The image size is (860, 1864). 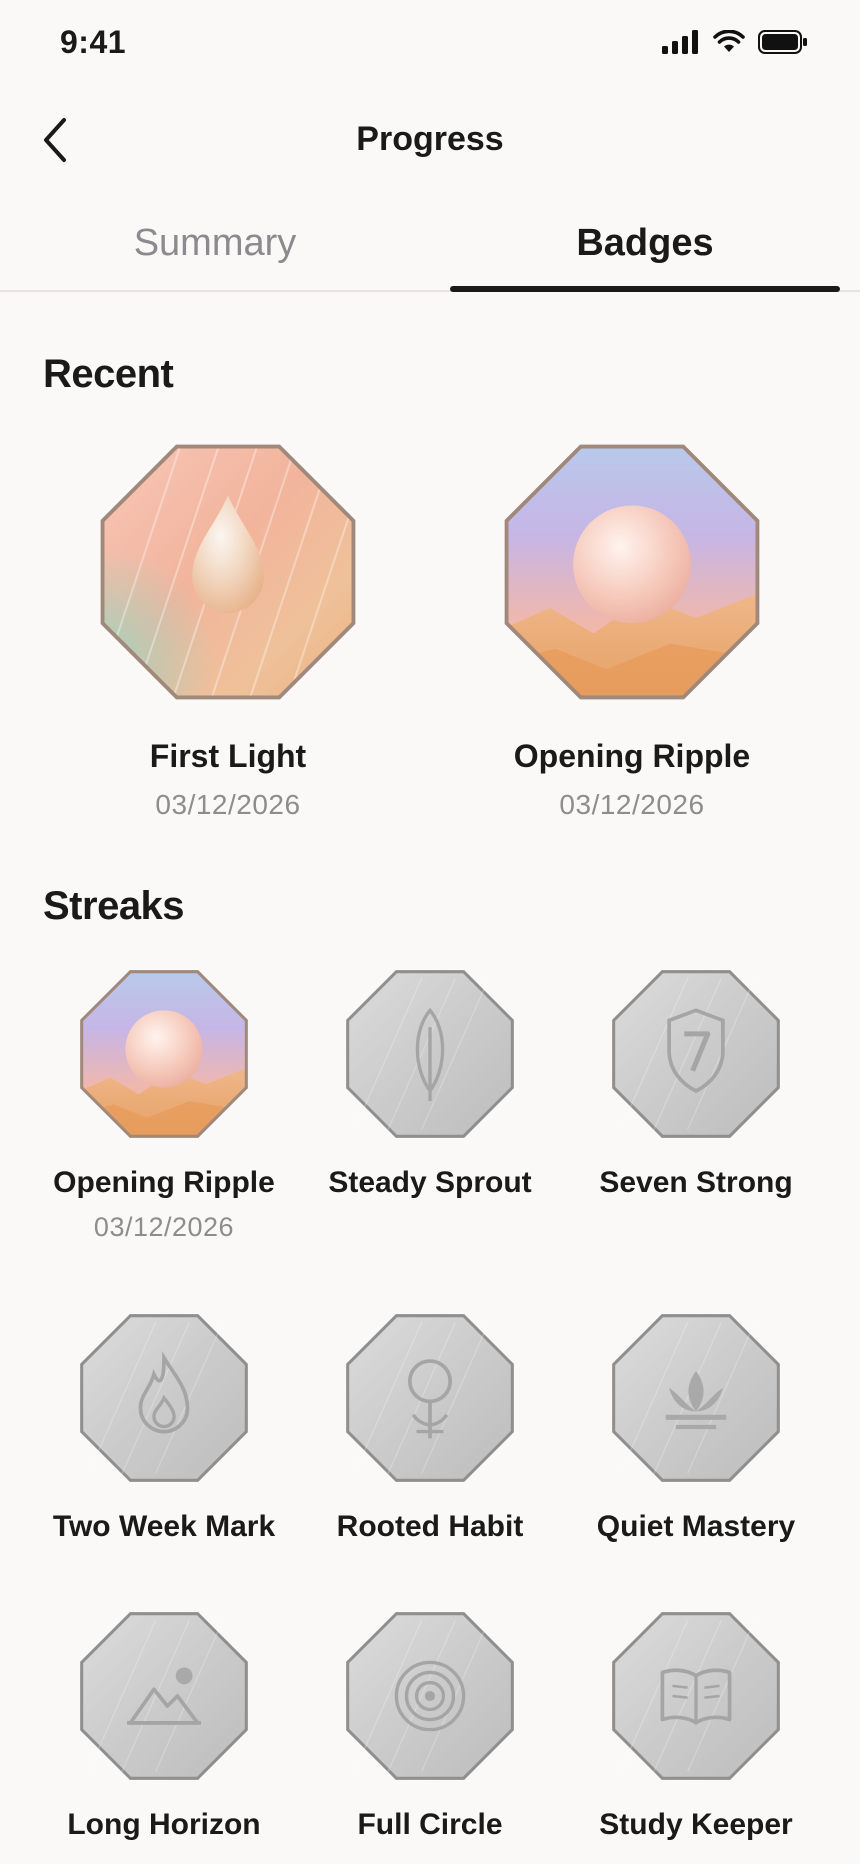 I want to click on badge-quiet-mastery: Quiet Mastery, so click(x=696, y=1429).